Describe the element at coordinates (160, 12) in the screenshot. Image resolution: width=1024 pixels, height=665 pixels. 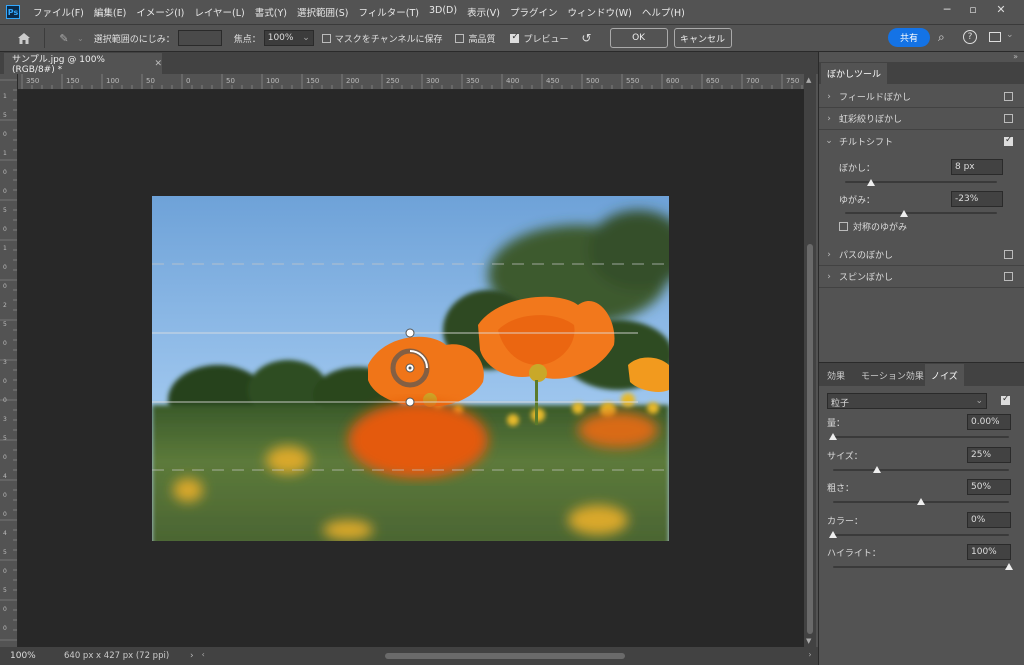
I see `menu-item: イメージ(I)` at that location.